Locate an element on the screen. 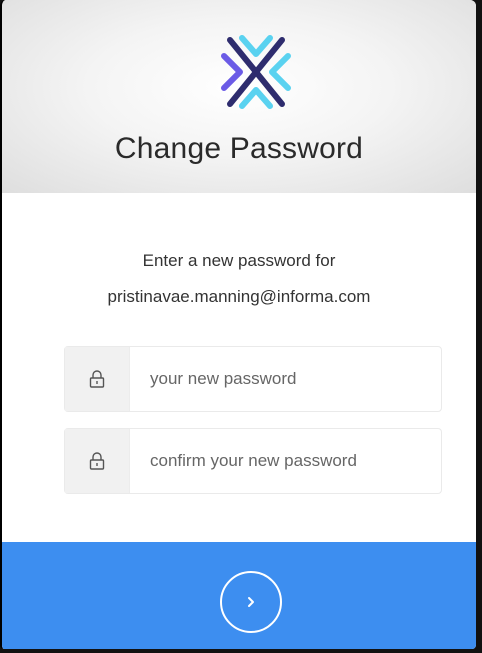 The width and height of the screenshot is (482, 653). submit-button is located at coordinates (251, 602).